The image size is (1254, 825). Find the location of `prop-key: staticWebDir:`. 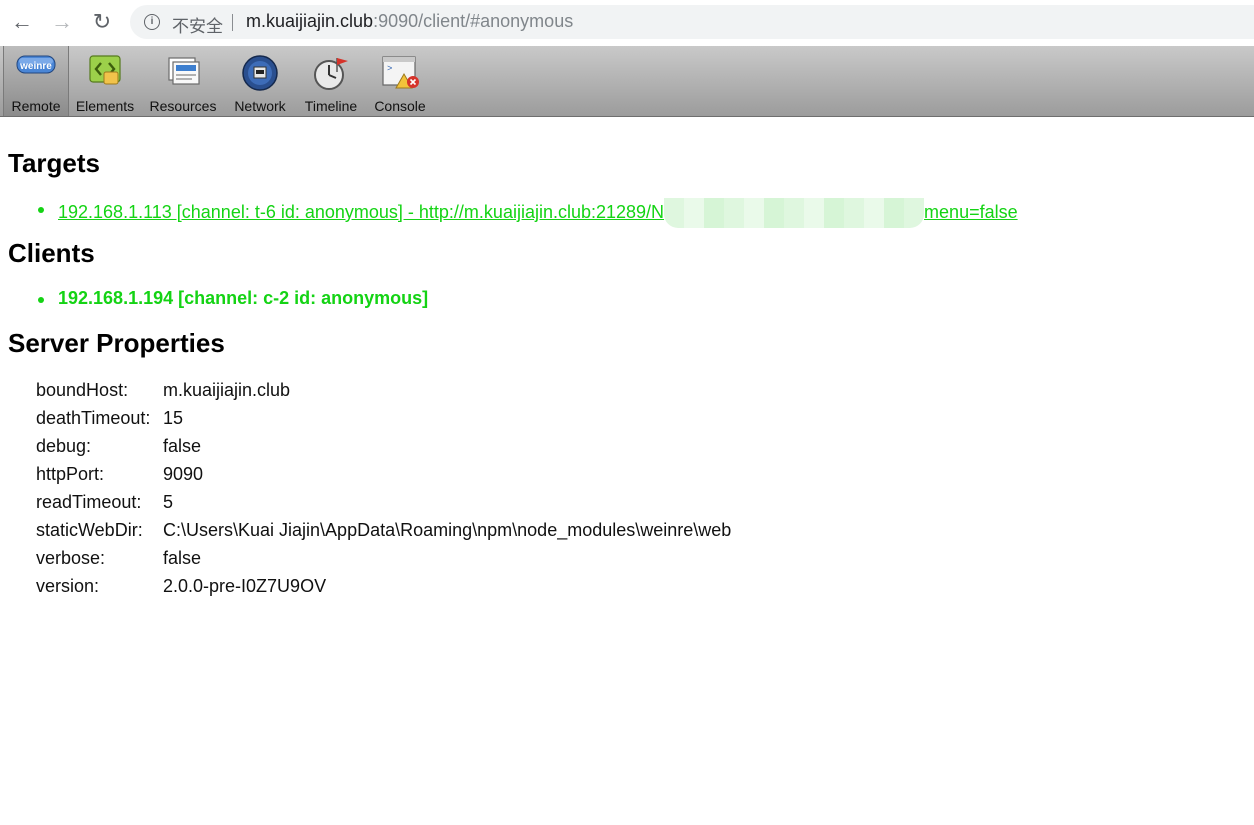

prop-key: staticWebDir: is located at coordinates (89, 530).